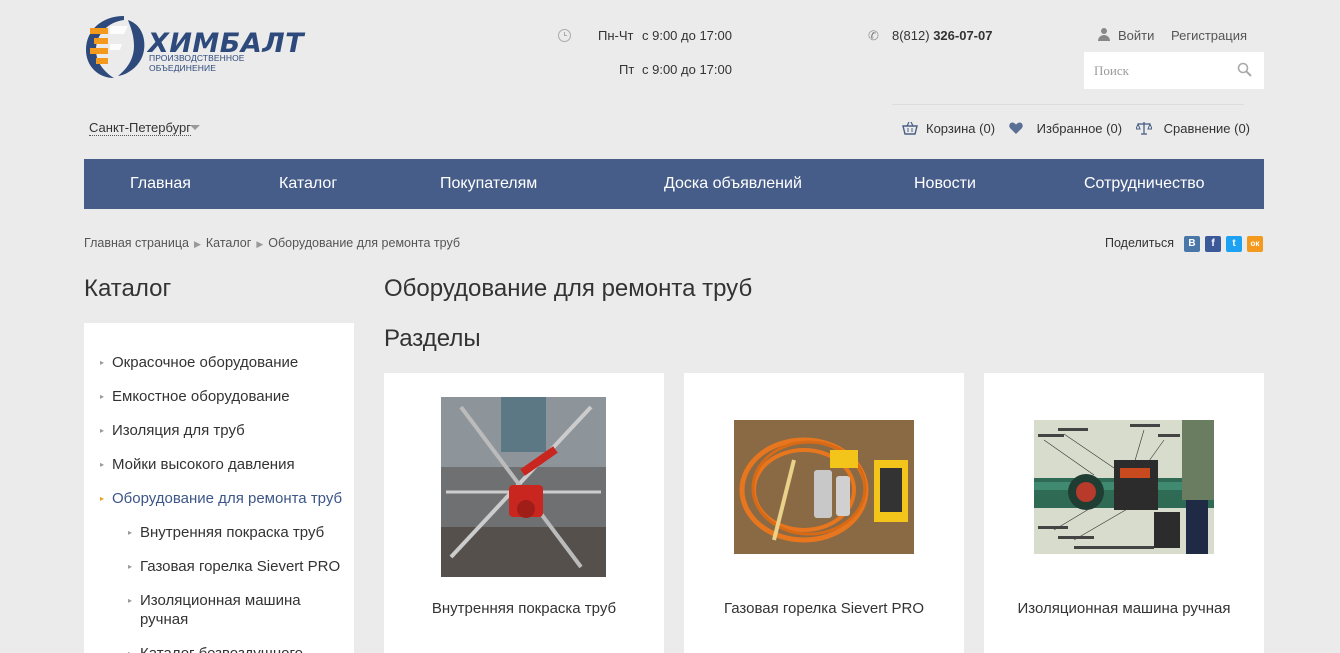 The height and width of the screenshot is (653, 1340). I want to click on nav-item-cooperation: Сотрудничество, so click(1144, 184).